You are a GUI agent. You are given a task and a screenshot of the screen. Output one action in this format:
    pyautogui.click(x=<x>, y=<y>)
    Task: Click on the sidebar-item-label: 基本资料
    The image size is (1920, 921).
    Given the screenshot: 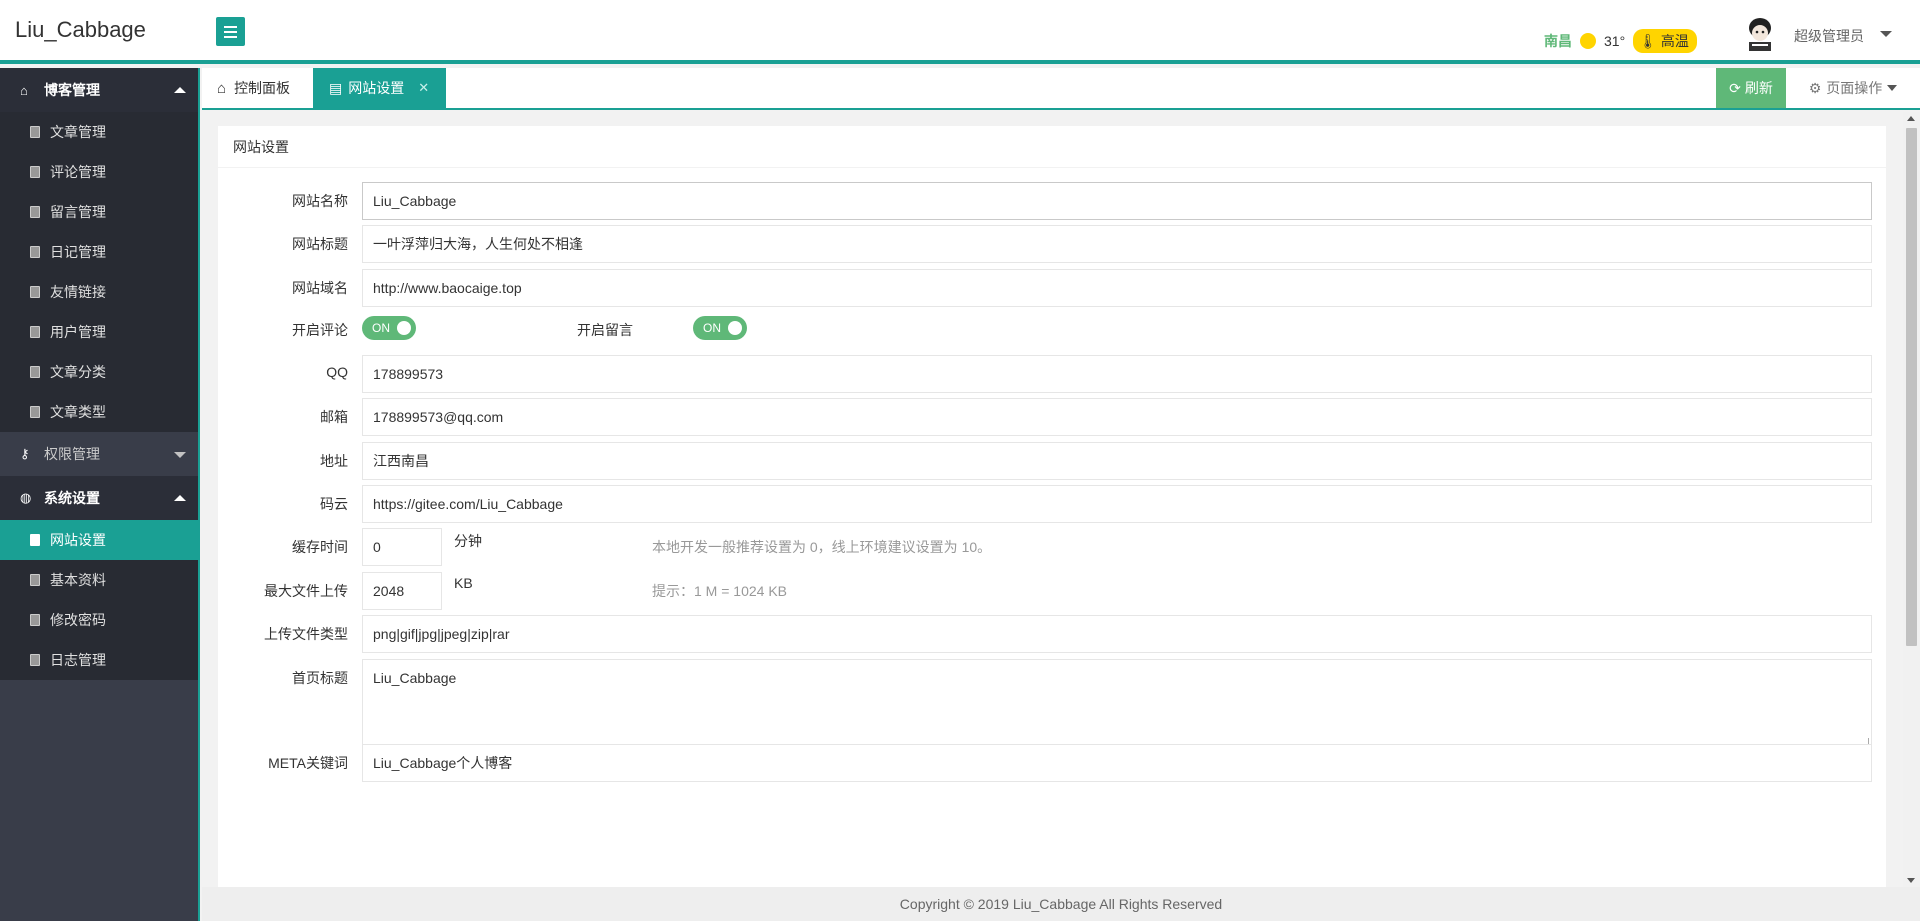 What is the action you would take?
    pyautogui.click(x=78, y=580)
    